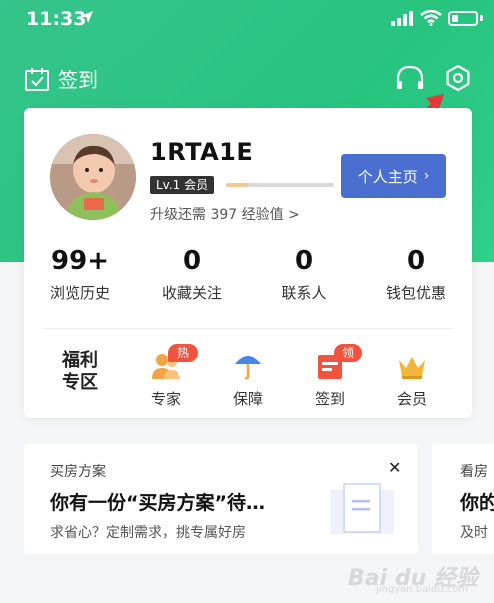  Describe the element at coordinates (80, 261) in the screenshot. I see `stat-value: 99+` at that location.